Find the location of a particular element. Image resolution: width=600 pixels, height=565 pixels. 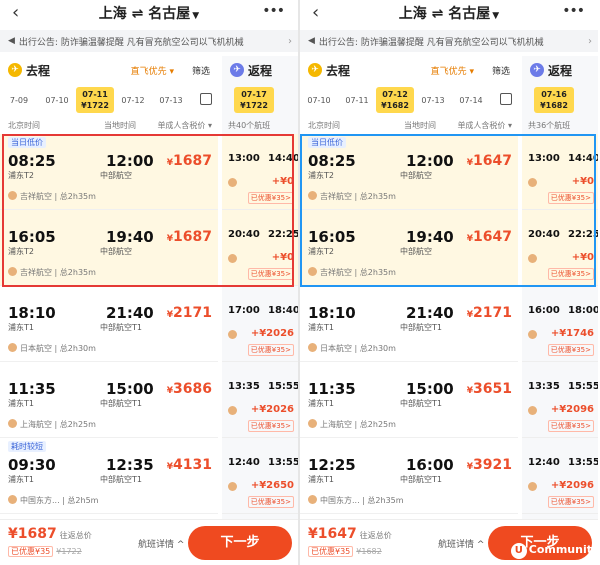

next-step-button: 下一步 is located at coordinates (240, 543).